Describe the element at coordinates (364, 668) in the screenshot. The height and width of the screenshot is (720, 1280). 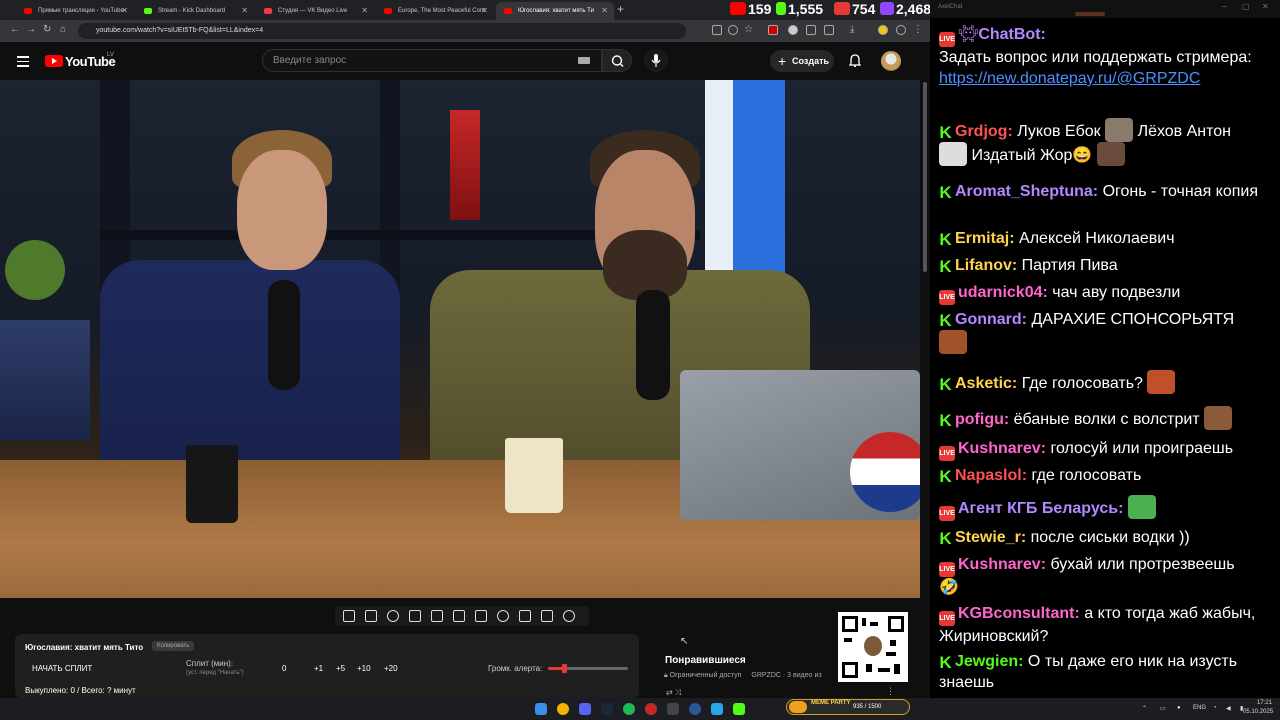
I see `add-10-button: +10` at that location.